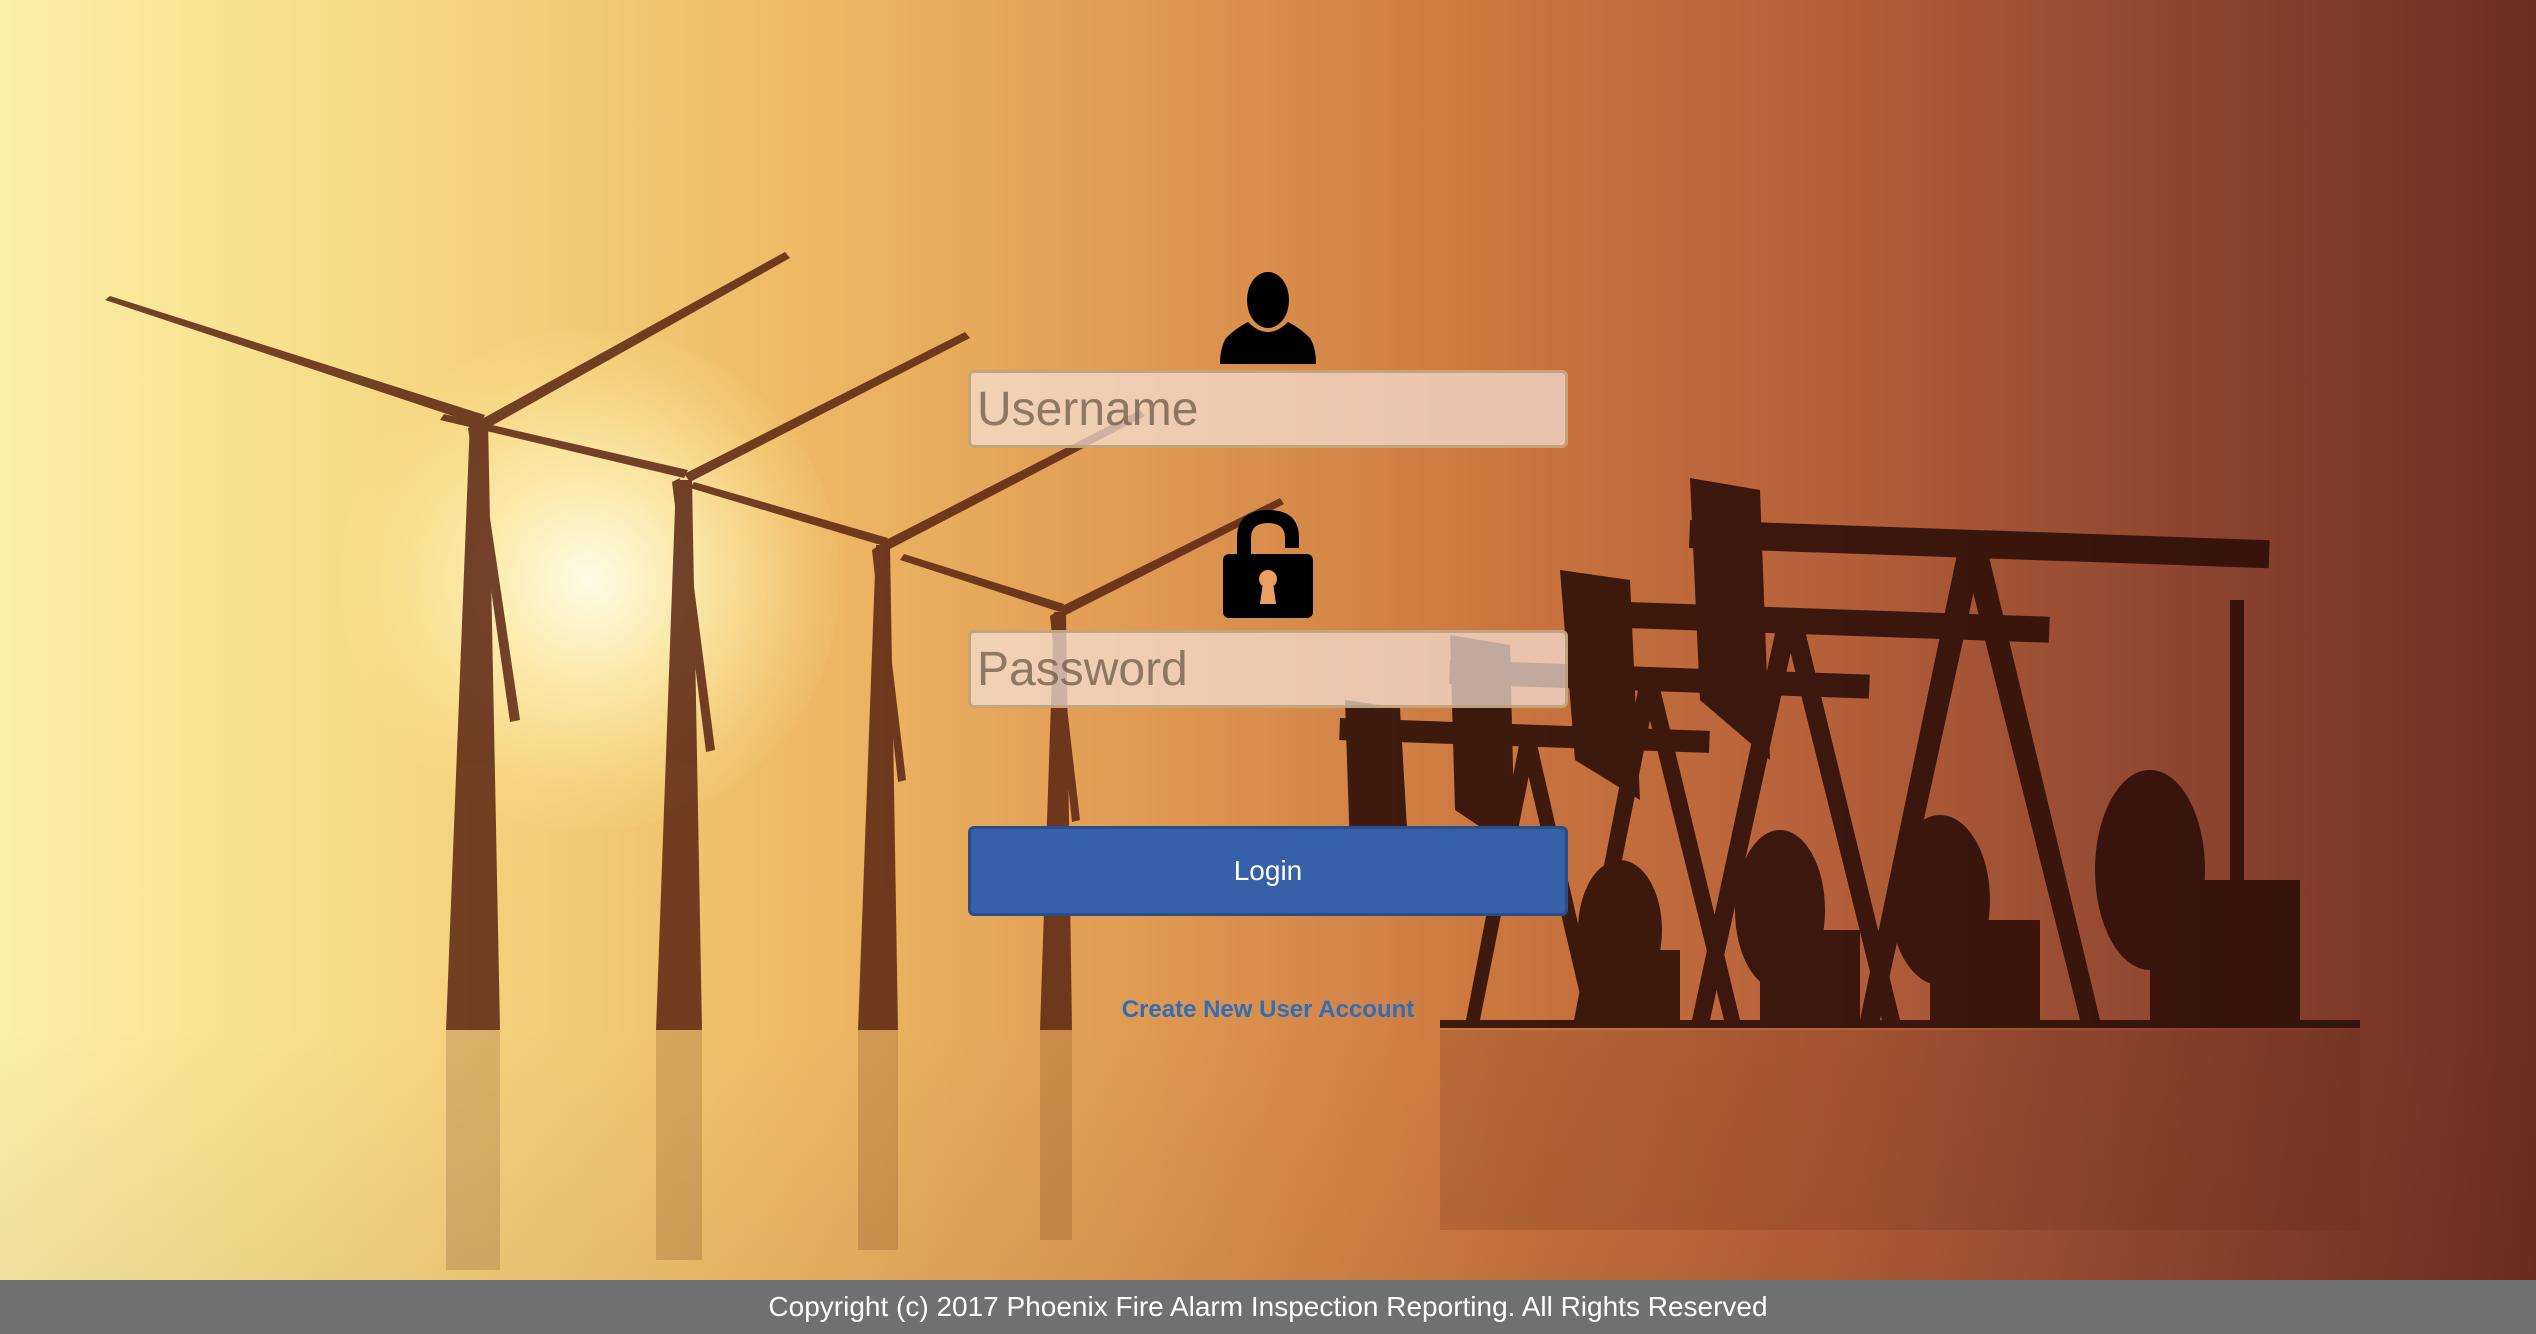 The height and width of the screenshot is (1334, 2536). I want to click on login-form: Login Create New User Account, so click(1268, 642).